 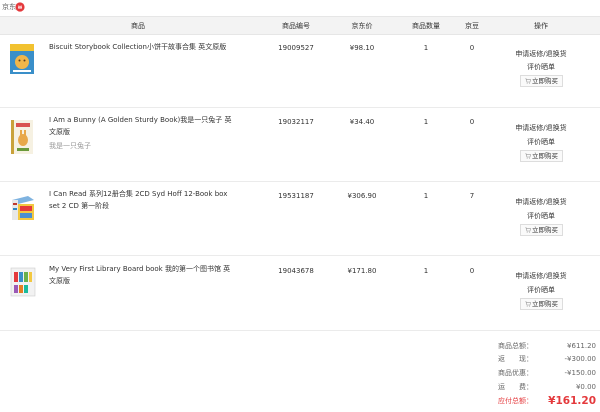 I want to click on product-price: ¥98.10, so click(x=362, y=48).